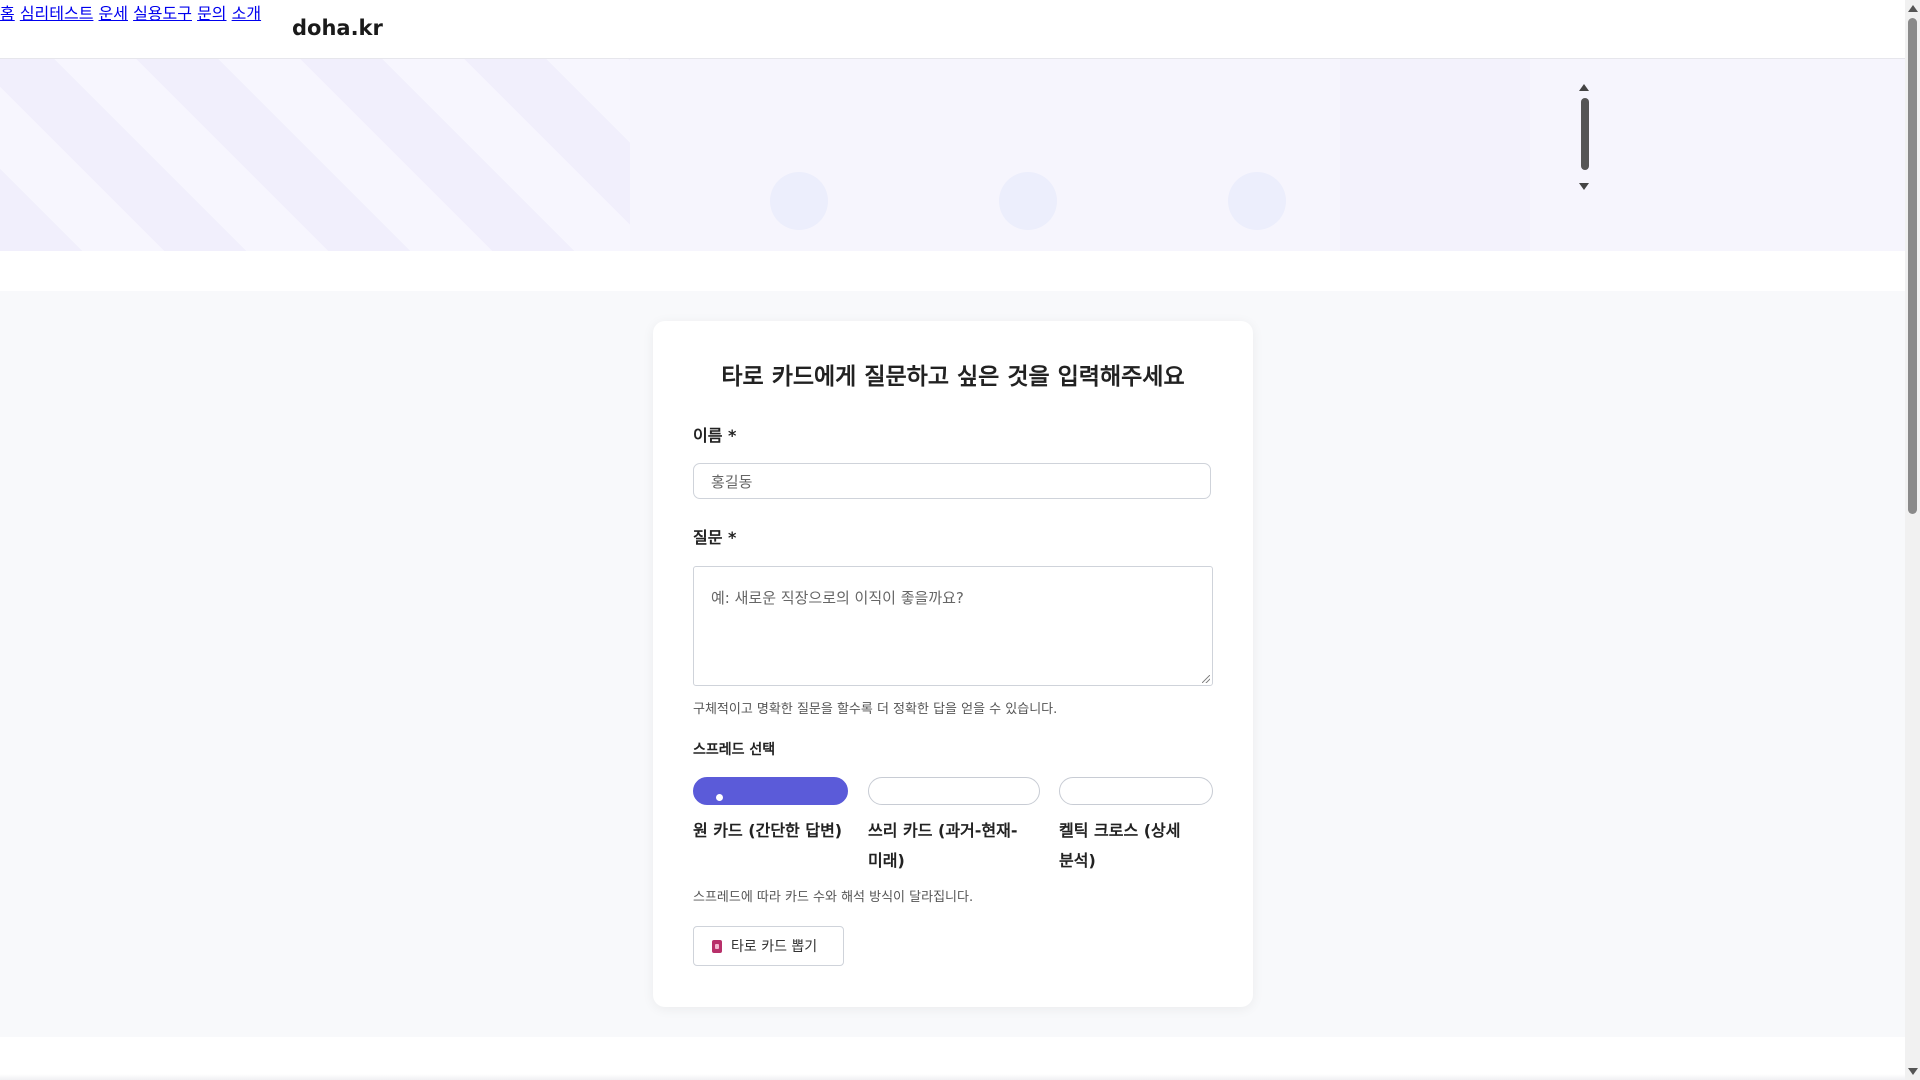 The height and width of the screenshot is (1080, 1920). I want to click on tarot-card-icon, so click(717, 946).